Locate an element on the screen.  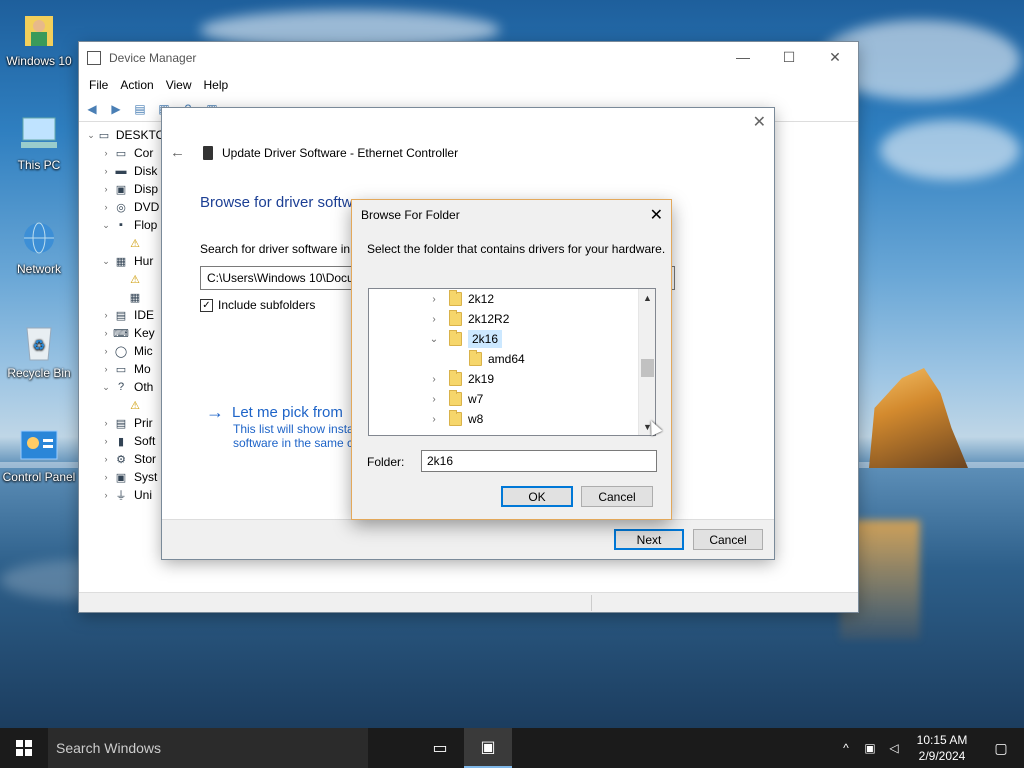
folder-input: 2k16 is located at coordinates (539, 461).